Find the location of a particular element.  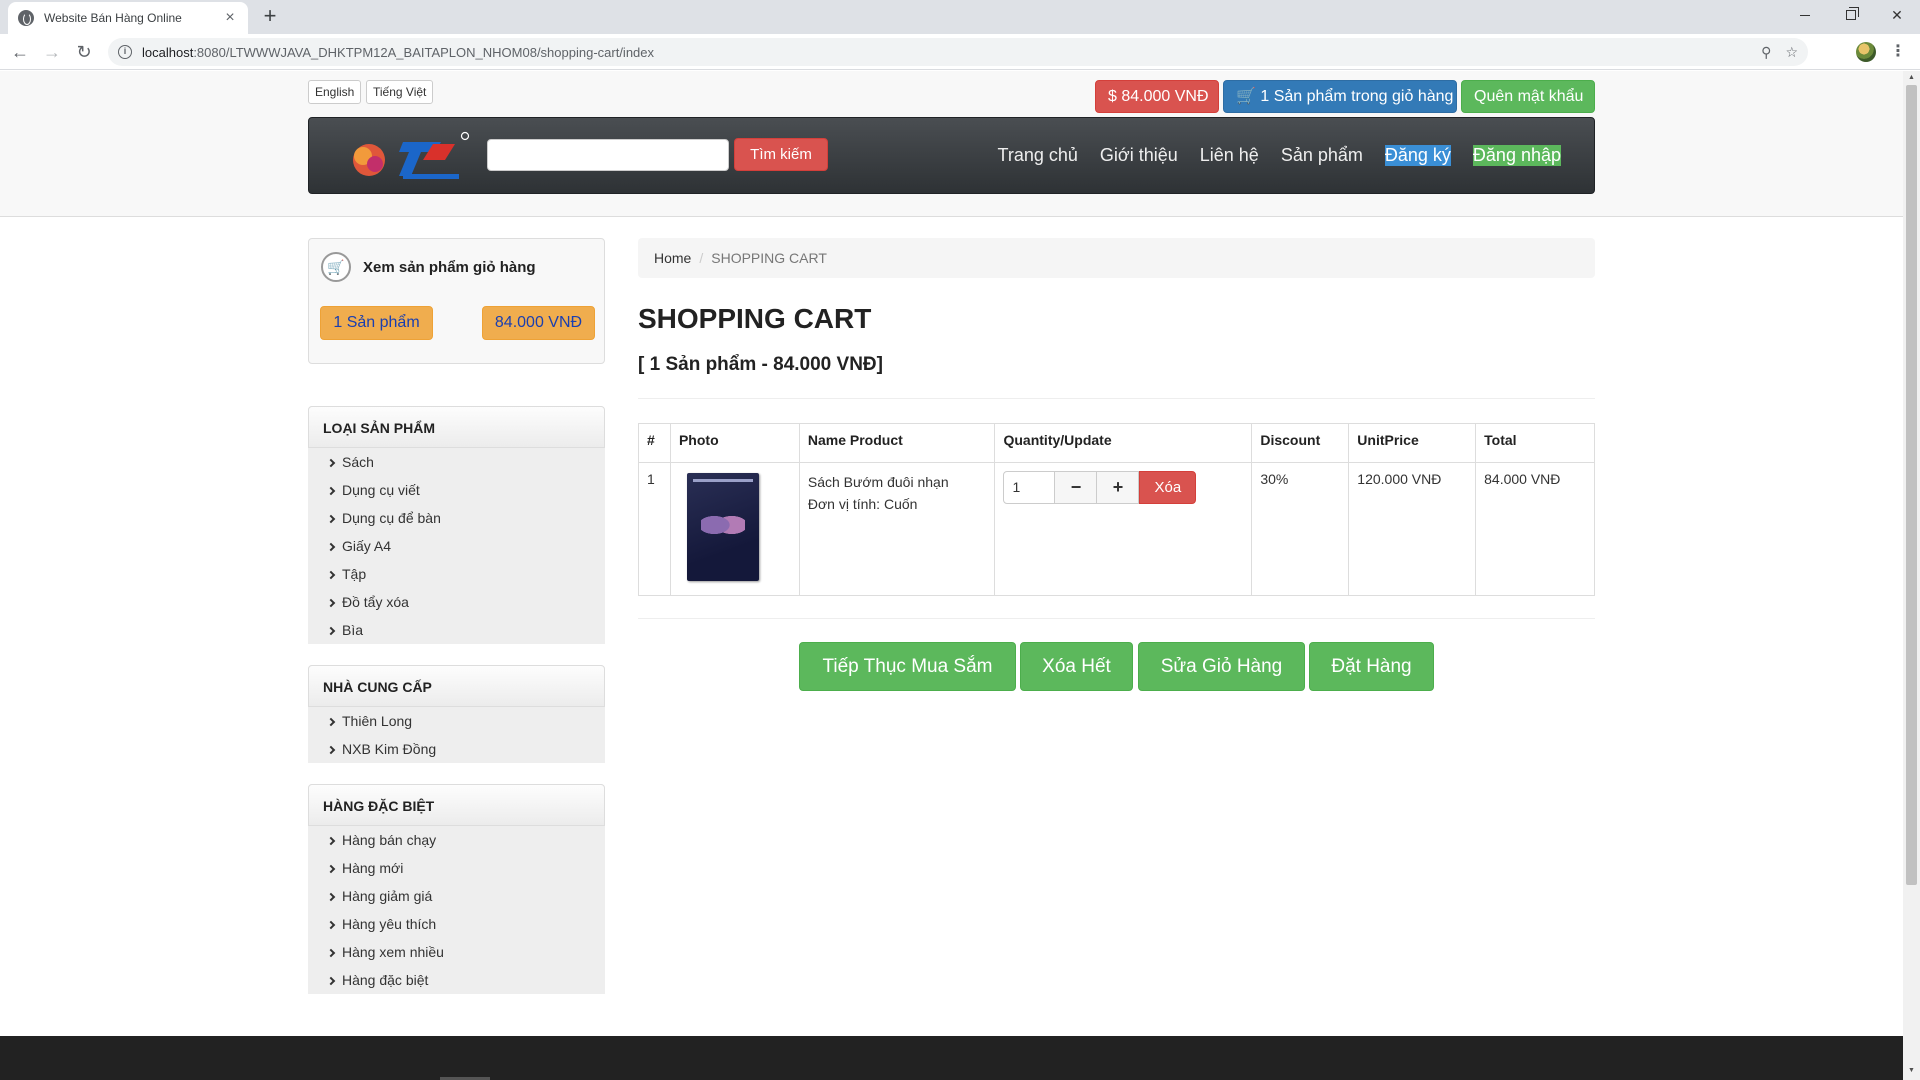

search-button: Tìm kiếm is located at coordinates (781, 154).